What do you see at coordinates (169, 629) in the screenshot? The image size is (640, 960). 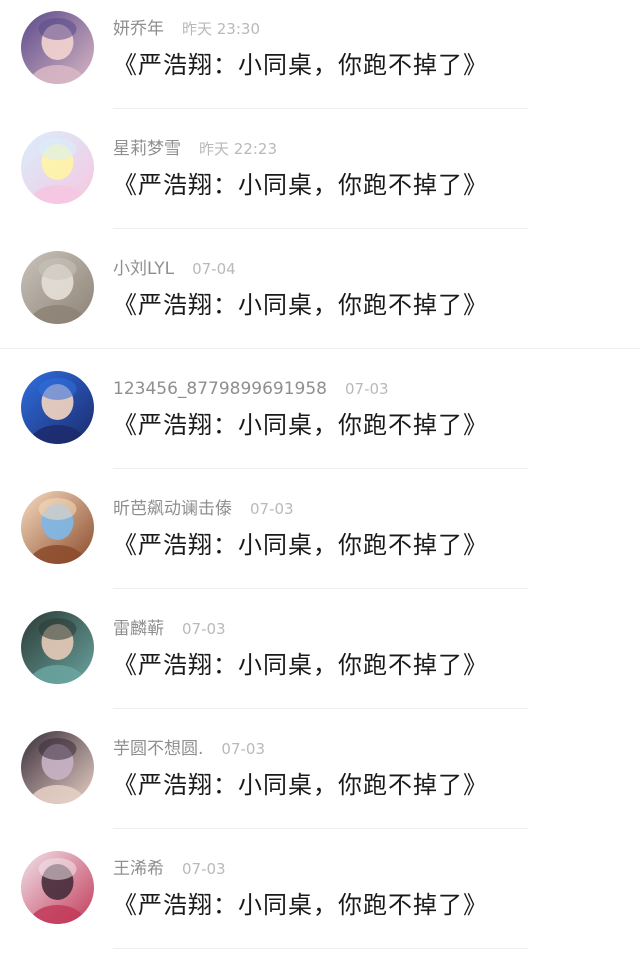 I see `message-meta: 雷麟蕲 07-03` at bounding box center [169, 629].